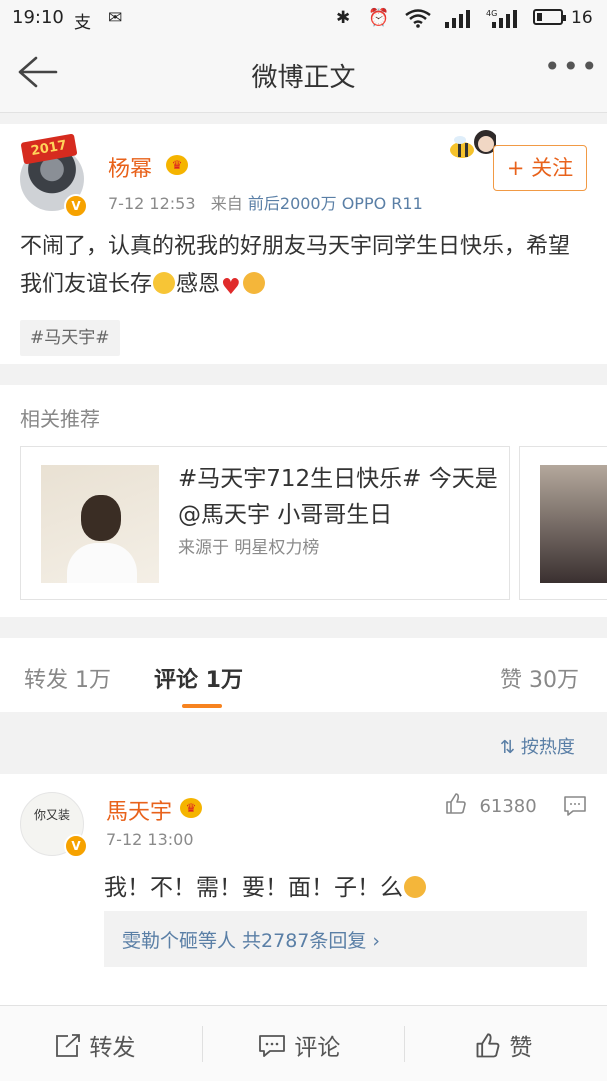 Image resolution: width=607 pixels, height=1081 pixels. I want to click on sort-bar: ⇅ 按热度, so click(303, 743).